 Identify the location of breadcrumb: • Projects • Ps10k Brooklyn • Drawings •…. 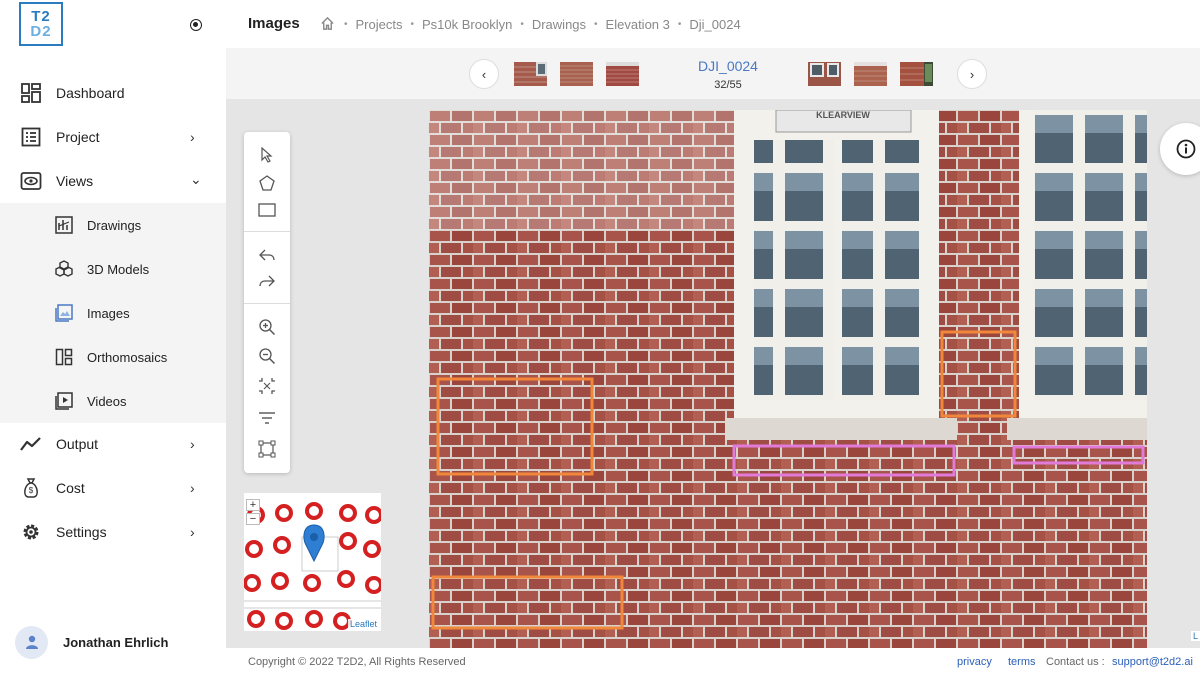
(530, 24).